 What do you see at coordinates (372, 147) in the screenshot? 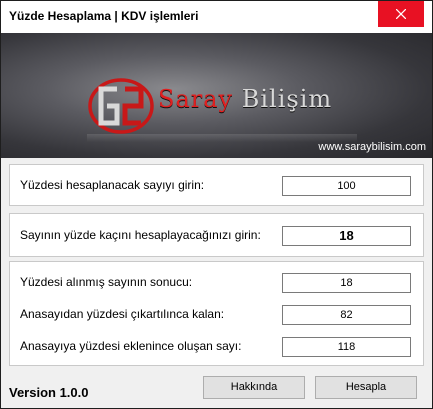
I see `website-url: www.saraybilisim.com` at bounding box center [372, 147].